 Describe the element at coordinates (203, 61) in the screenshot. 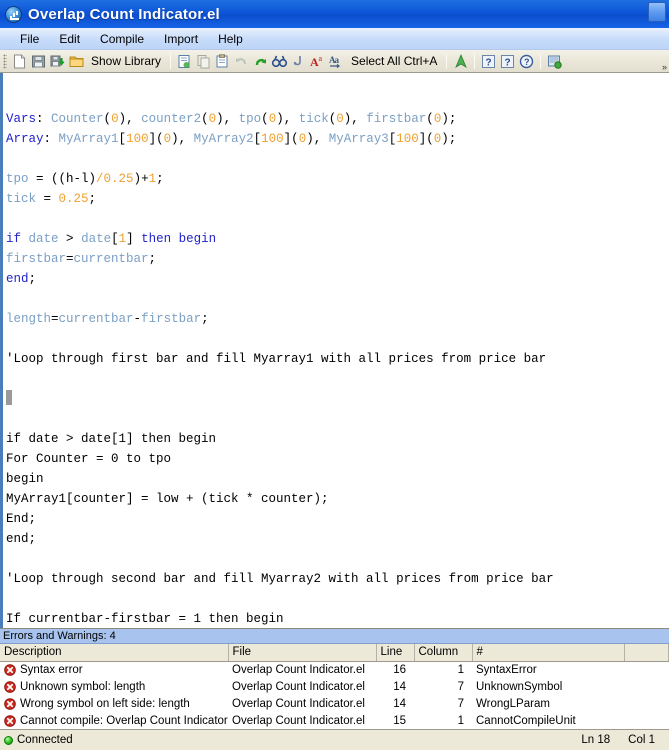

I see `copy-icon` at that location.